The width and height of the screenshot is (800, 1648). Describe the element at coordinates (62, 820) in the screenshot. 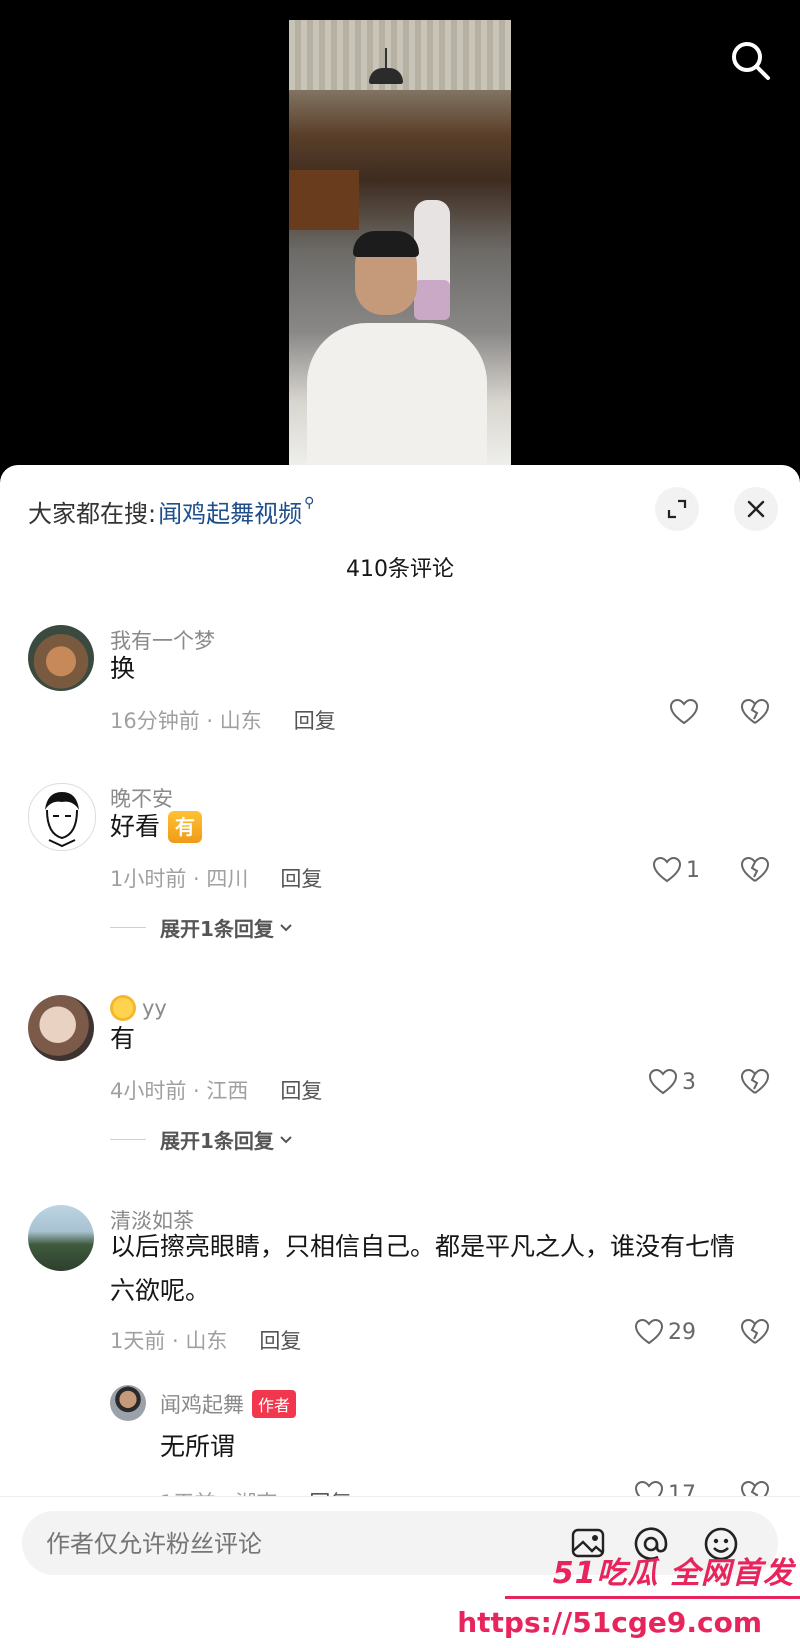

I see `avatar-cartoon-face` at that location.